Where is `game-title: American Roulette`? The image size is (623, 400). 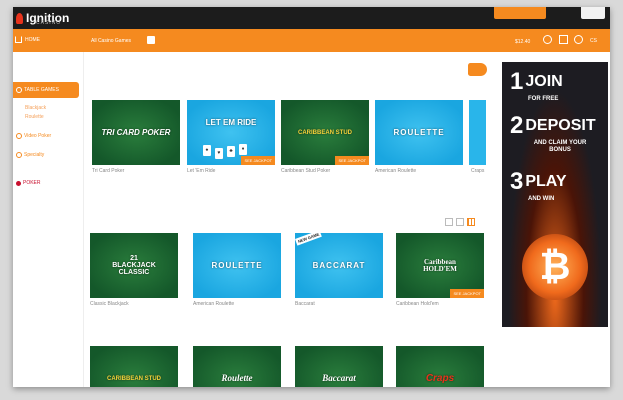 game-title: American Roulette is located at coordinates (214, 304).